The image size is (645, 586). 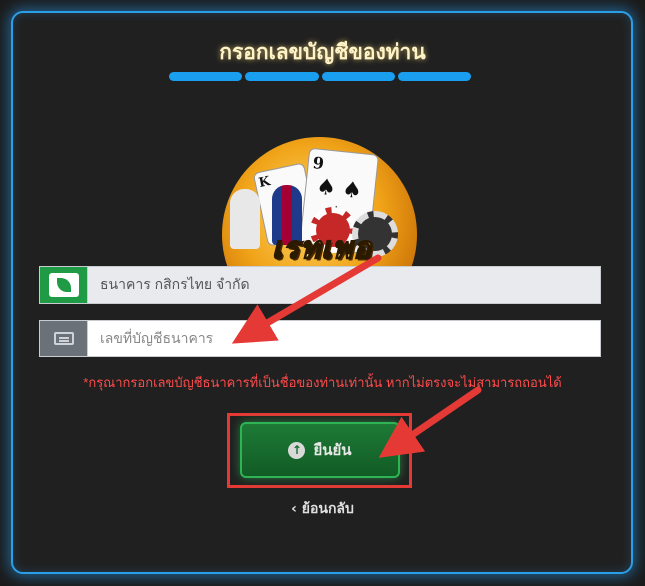 I want to click on confirm-label: ยืนยัน, so click(x=332, y=450).